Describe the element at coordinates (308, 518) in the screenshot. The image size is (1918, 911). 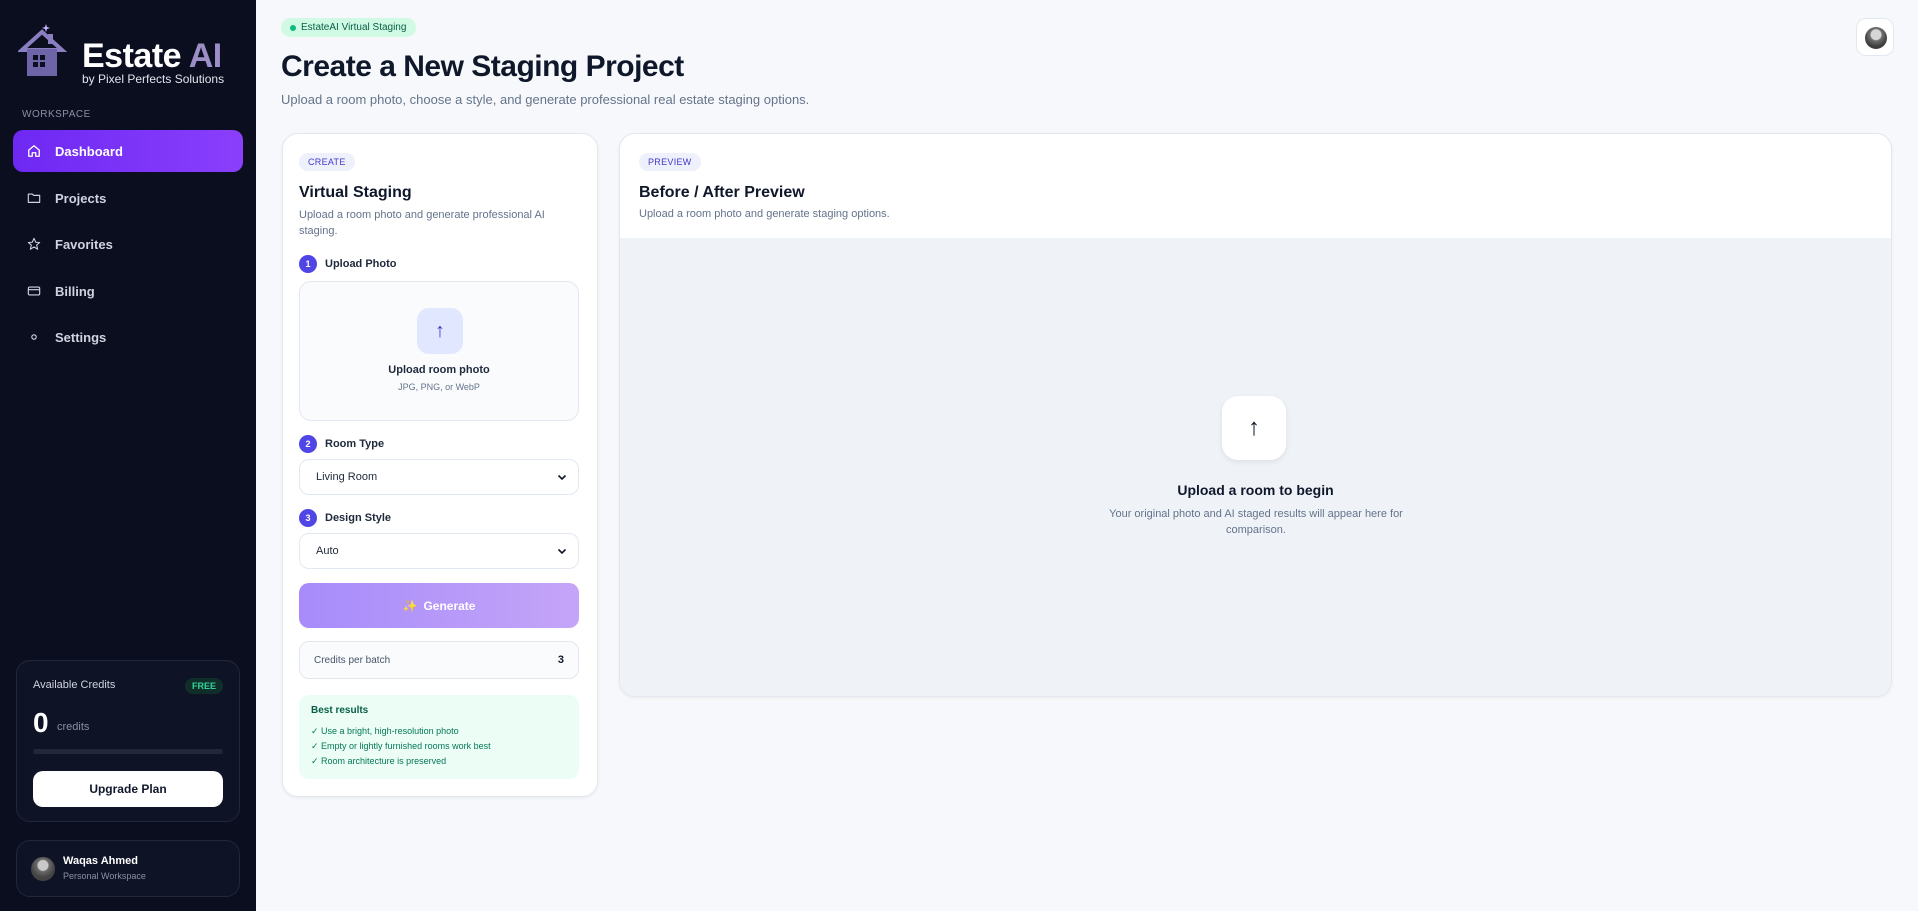
I see `step-number: 3` at that location.